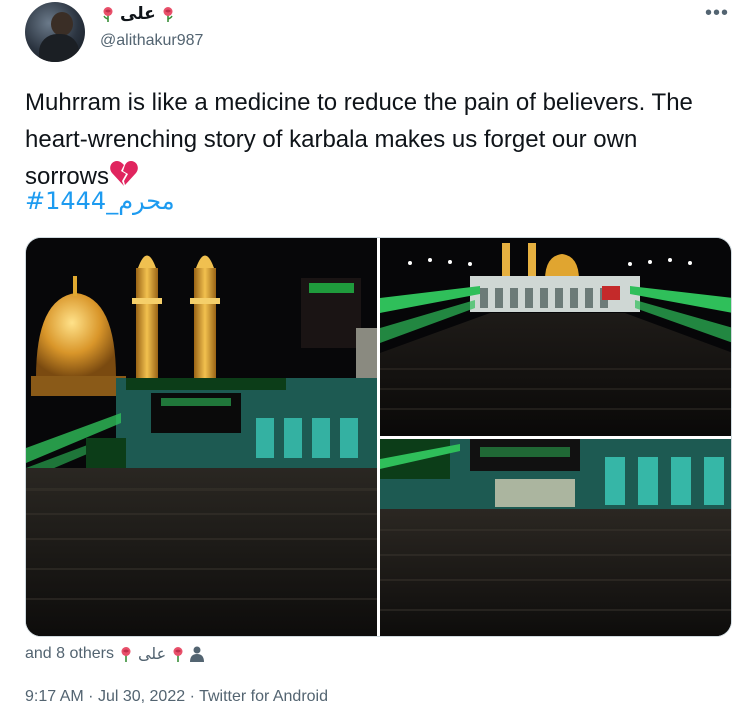  I want to click on photo-shrine-crowd, so click(555, 537).